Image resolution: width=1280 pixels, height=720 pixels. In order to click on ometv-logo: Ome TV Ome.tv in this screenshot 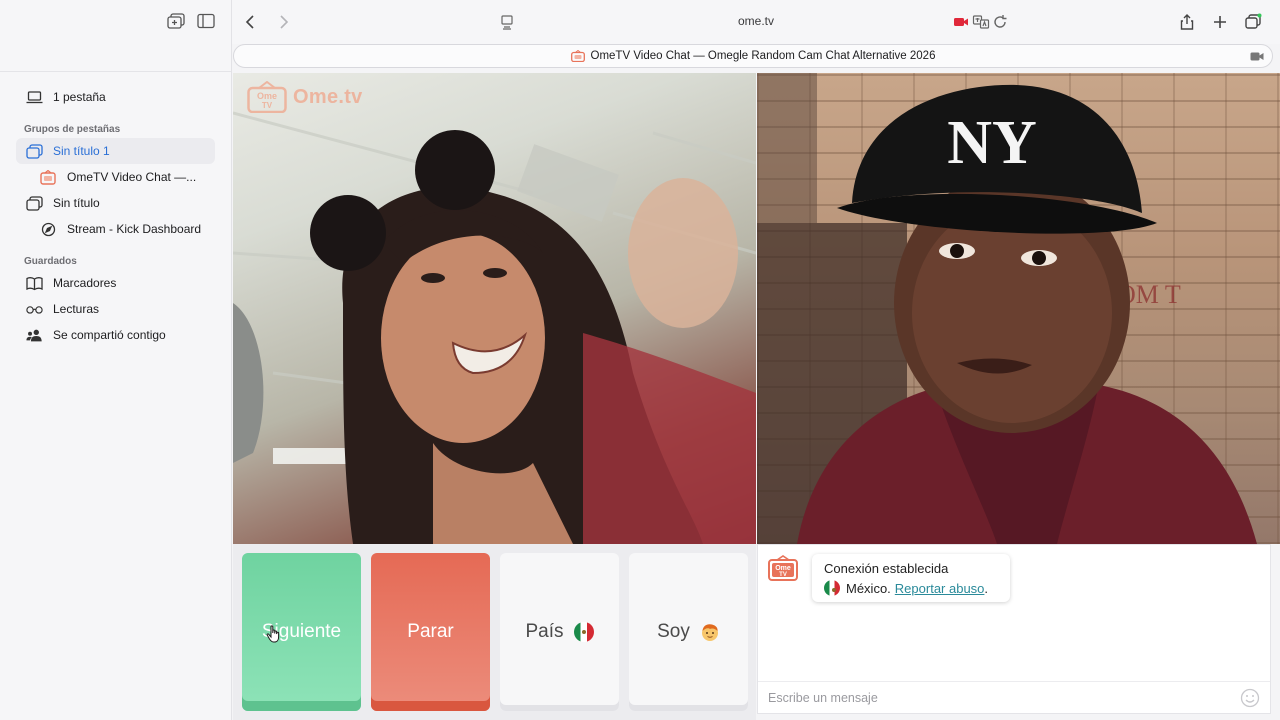, I will do `click(305, 97)`.